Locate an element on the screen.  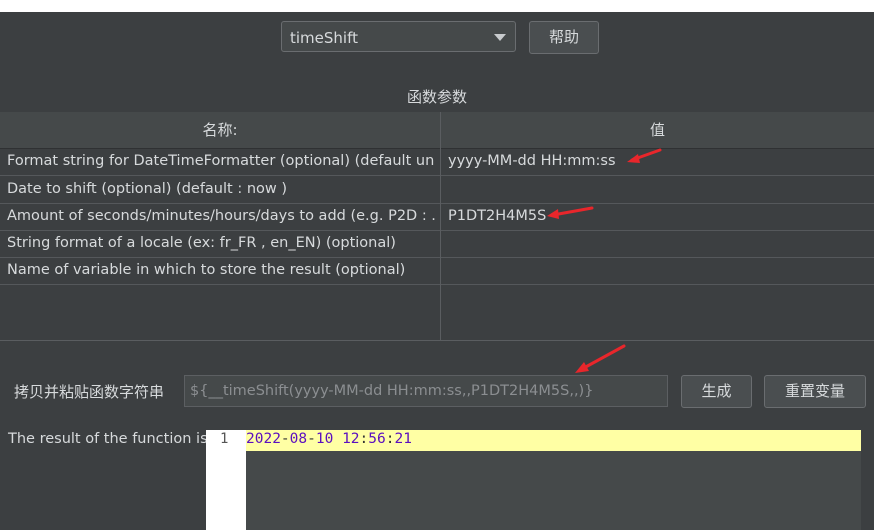
token-day: 10 is located at coordinates (324, 439).